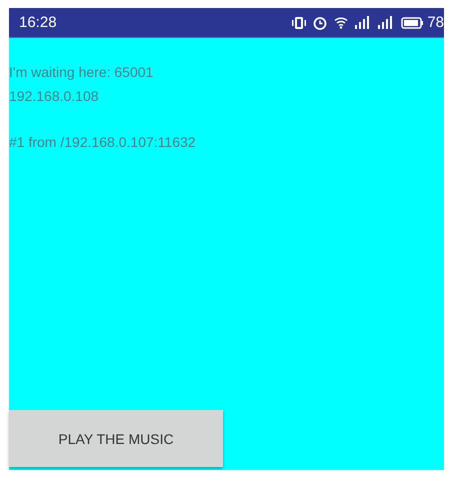 Image resolution: width=452 pixels, height=483 pixels. What do you see at coordinates (435, 22) in the screenshot?
I see `battery-percent: 78` at bounding box center [435, 22].